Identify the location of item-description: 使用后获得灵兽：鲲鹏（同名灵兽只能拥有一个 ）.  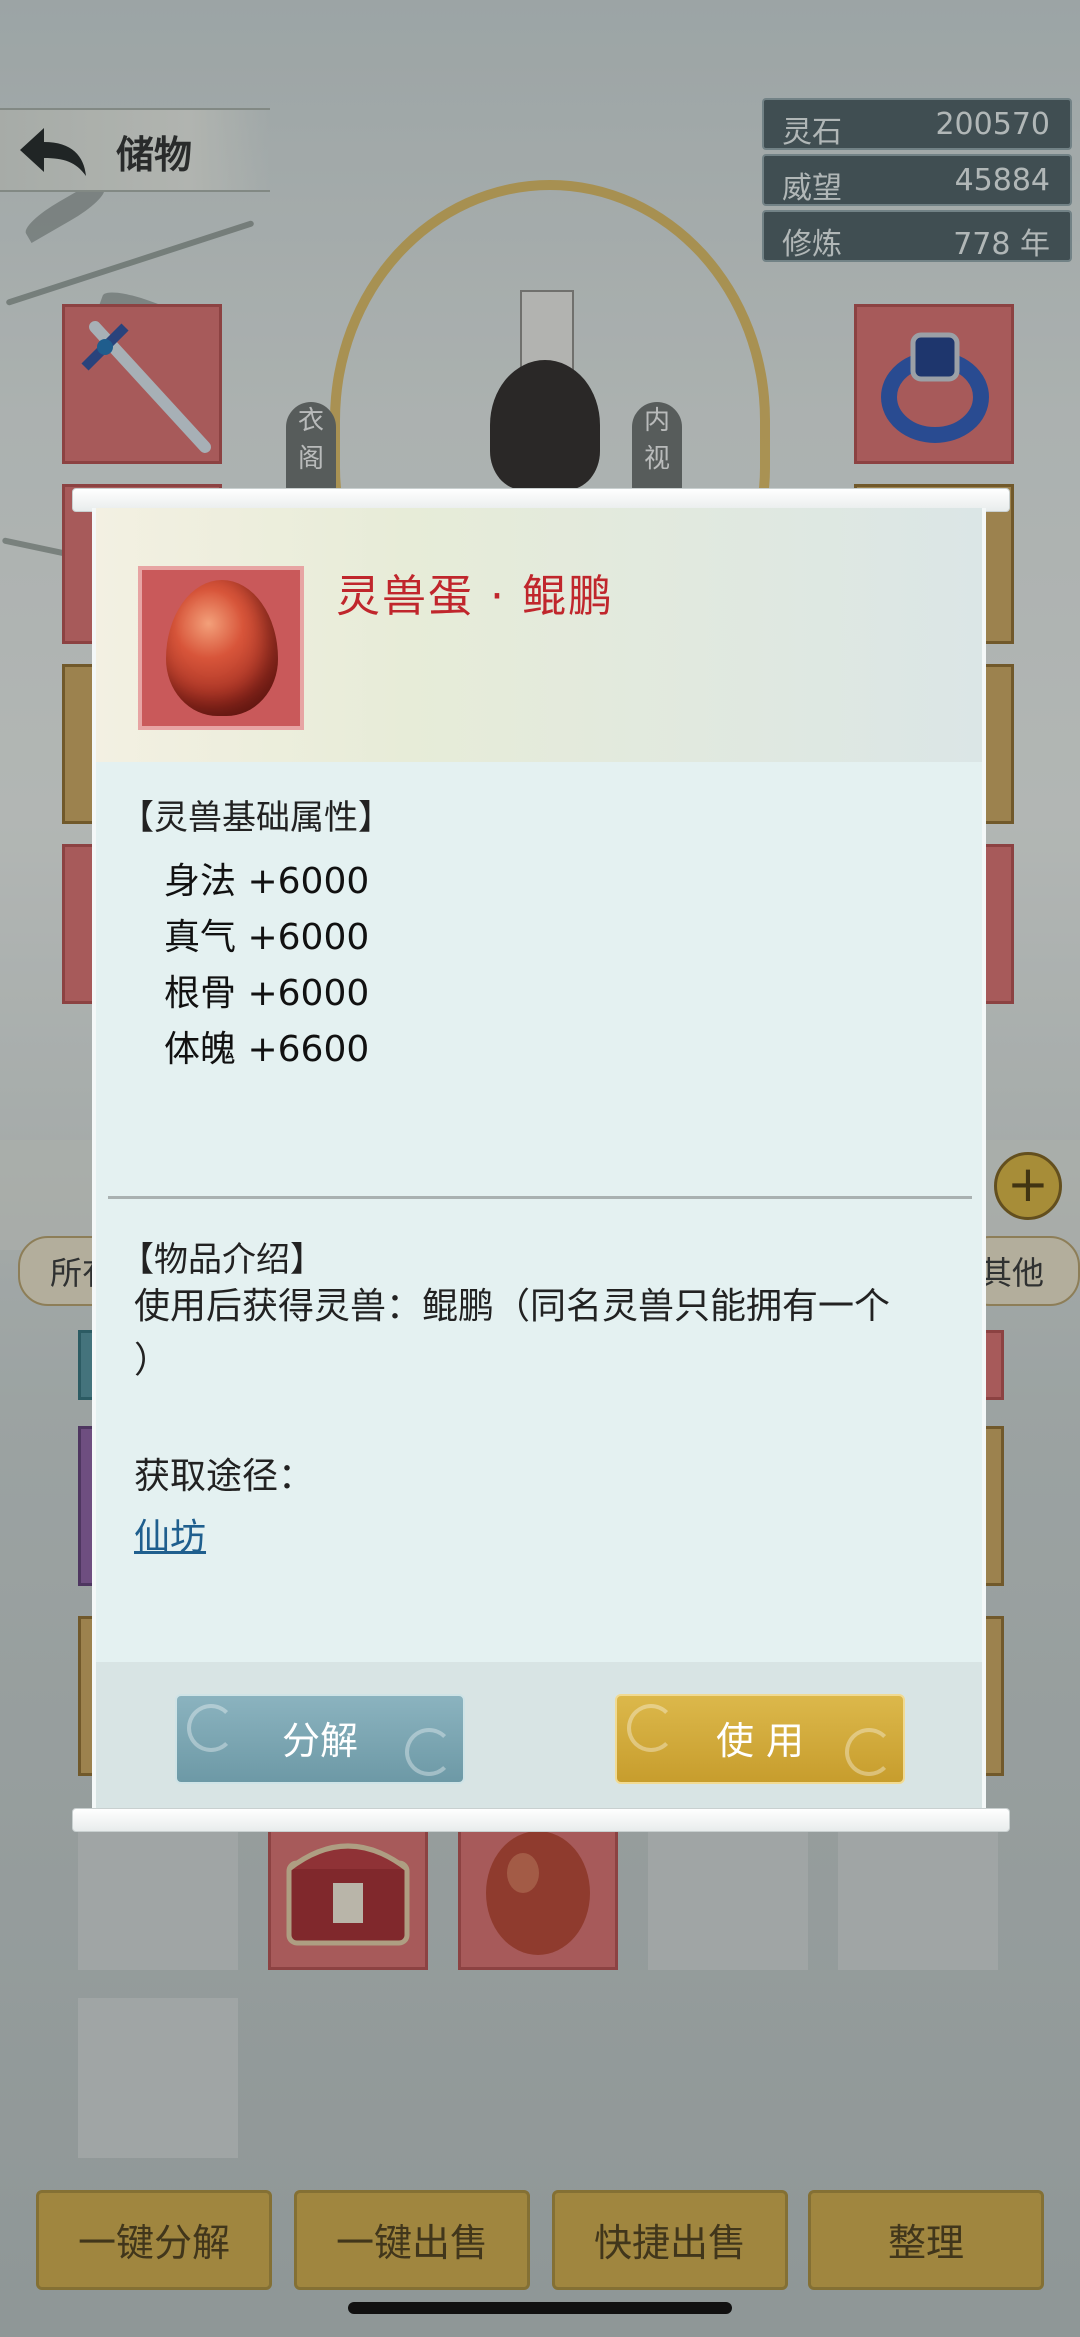
(544, 1334).